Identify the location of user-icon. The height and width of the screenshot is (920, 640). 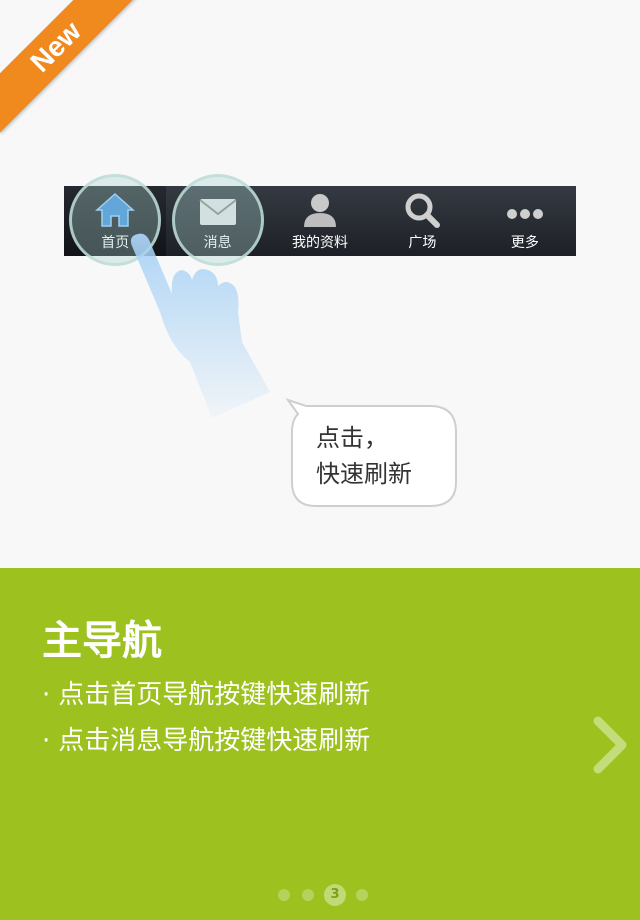
(320, 210).